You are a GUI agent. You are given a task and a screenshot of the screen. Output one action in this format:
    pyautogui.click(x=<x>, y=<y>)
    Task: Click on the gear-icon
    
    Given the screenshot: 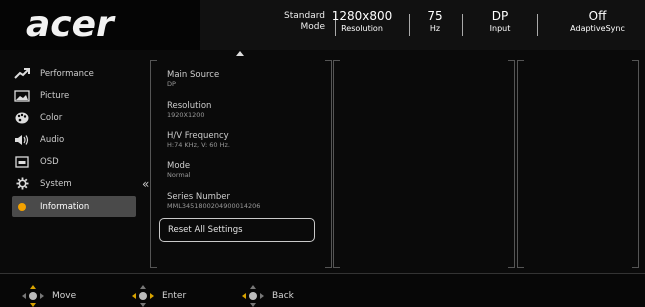 What is the action you would take?
    pyautogui.click(x=22, y=184)
    